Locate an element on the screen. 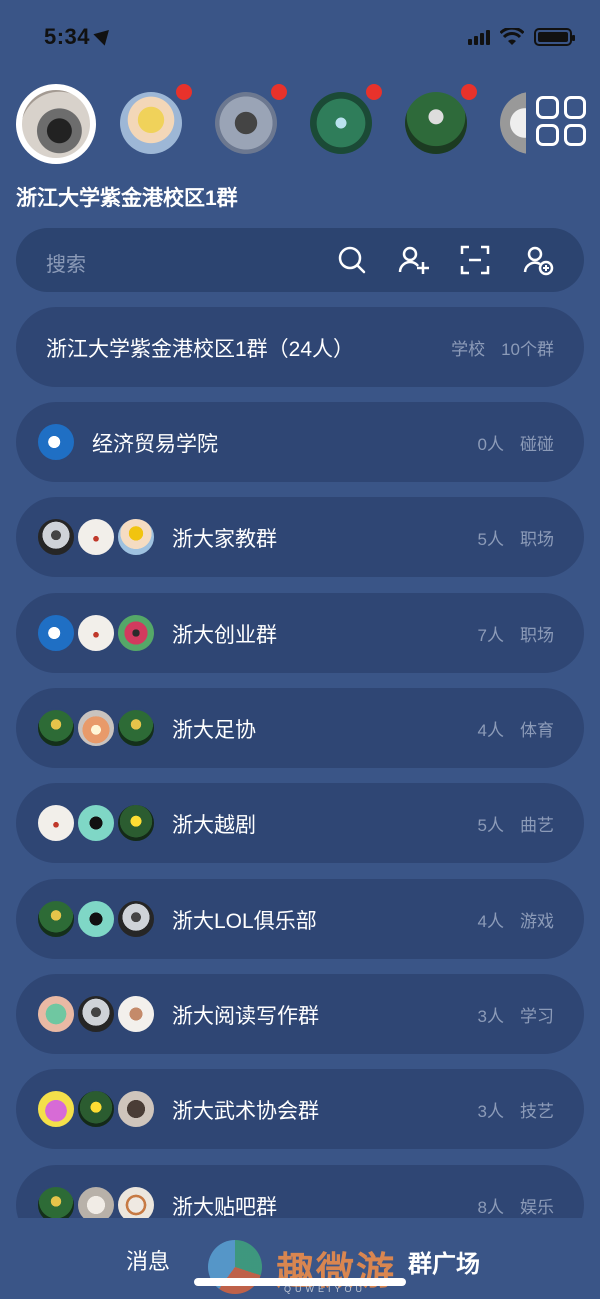 Image resolution: width=600 pixels, height=1299 pixels. group-name: 浙大武术协会群 is located at coordinates (245, 1111).